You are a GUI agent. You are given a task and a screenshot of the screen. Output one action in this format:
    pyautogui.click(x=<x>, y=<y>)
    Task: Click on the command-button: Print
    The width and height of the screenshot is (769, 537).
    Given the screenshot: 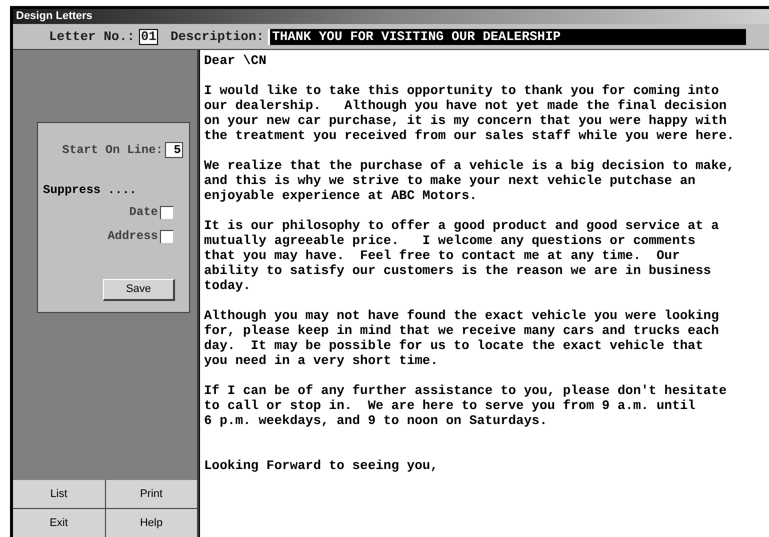 What is the action you would take?
    pyautogui.click(x=151, y=494)
    